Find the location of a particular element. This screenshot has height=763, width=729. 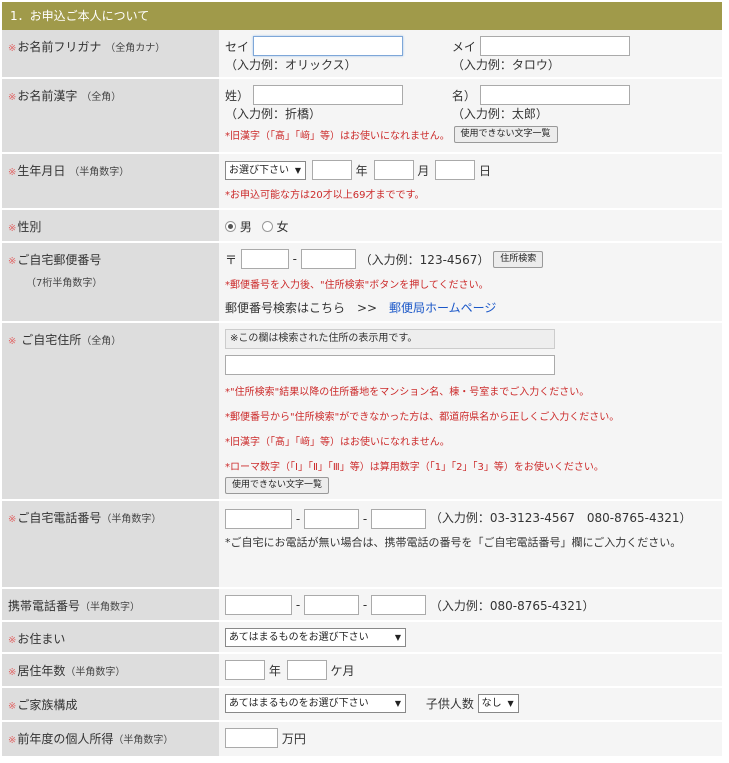

label-cell: ※ ご自宅住所（全角） is located at coordinates (110, 411).